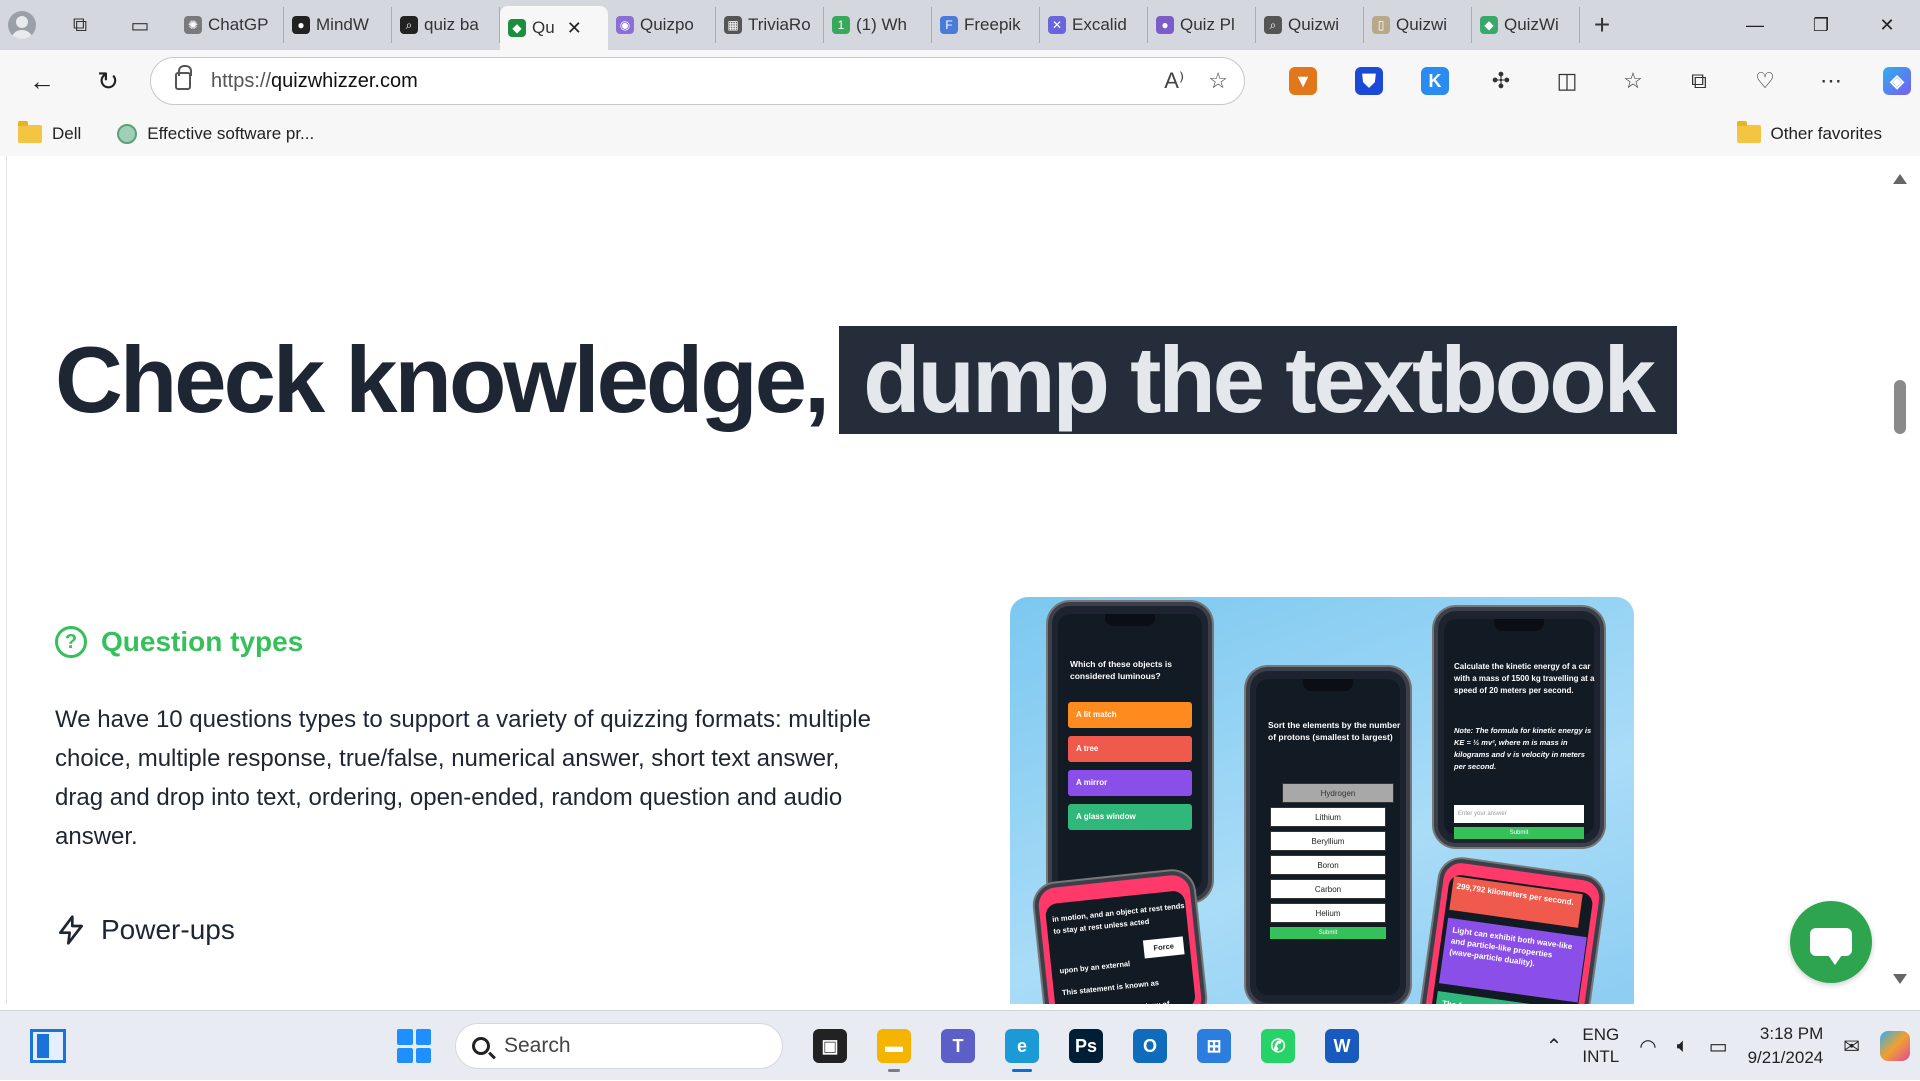 Image resolution: width=1920 pixels, height=1081 pixels. Describe the element at coordinates (49, 132) in the screenshot. I see `favorite-dell: Dell` at that location.